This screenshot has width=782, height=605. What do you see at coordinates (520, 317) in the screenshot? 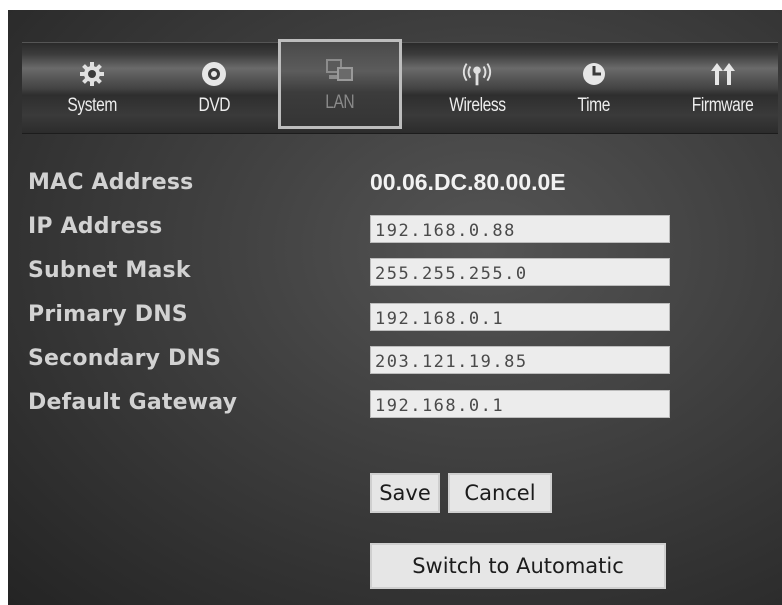
I see `primary-dns-field` at bounding box center [520, 317].